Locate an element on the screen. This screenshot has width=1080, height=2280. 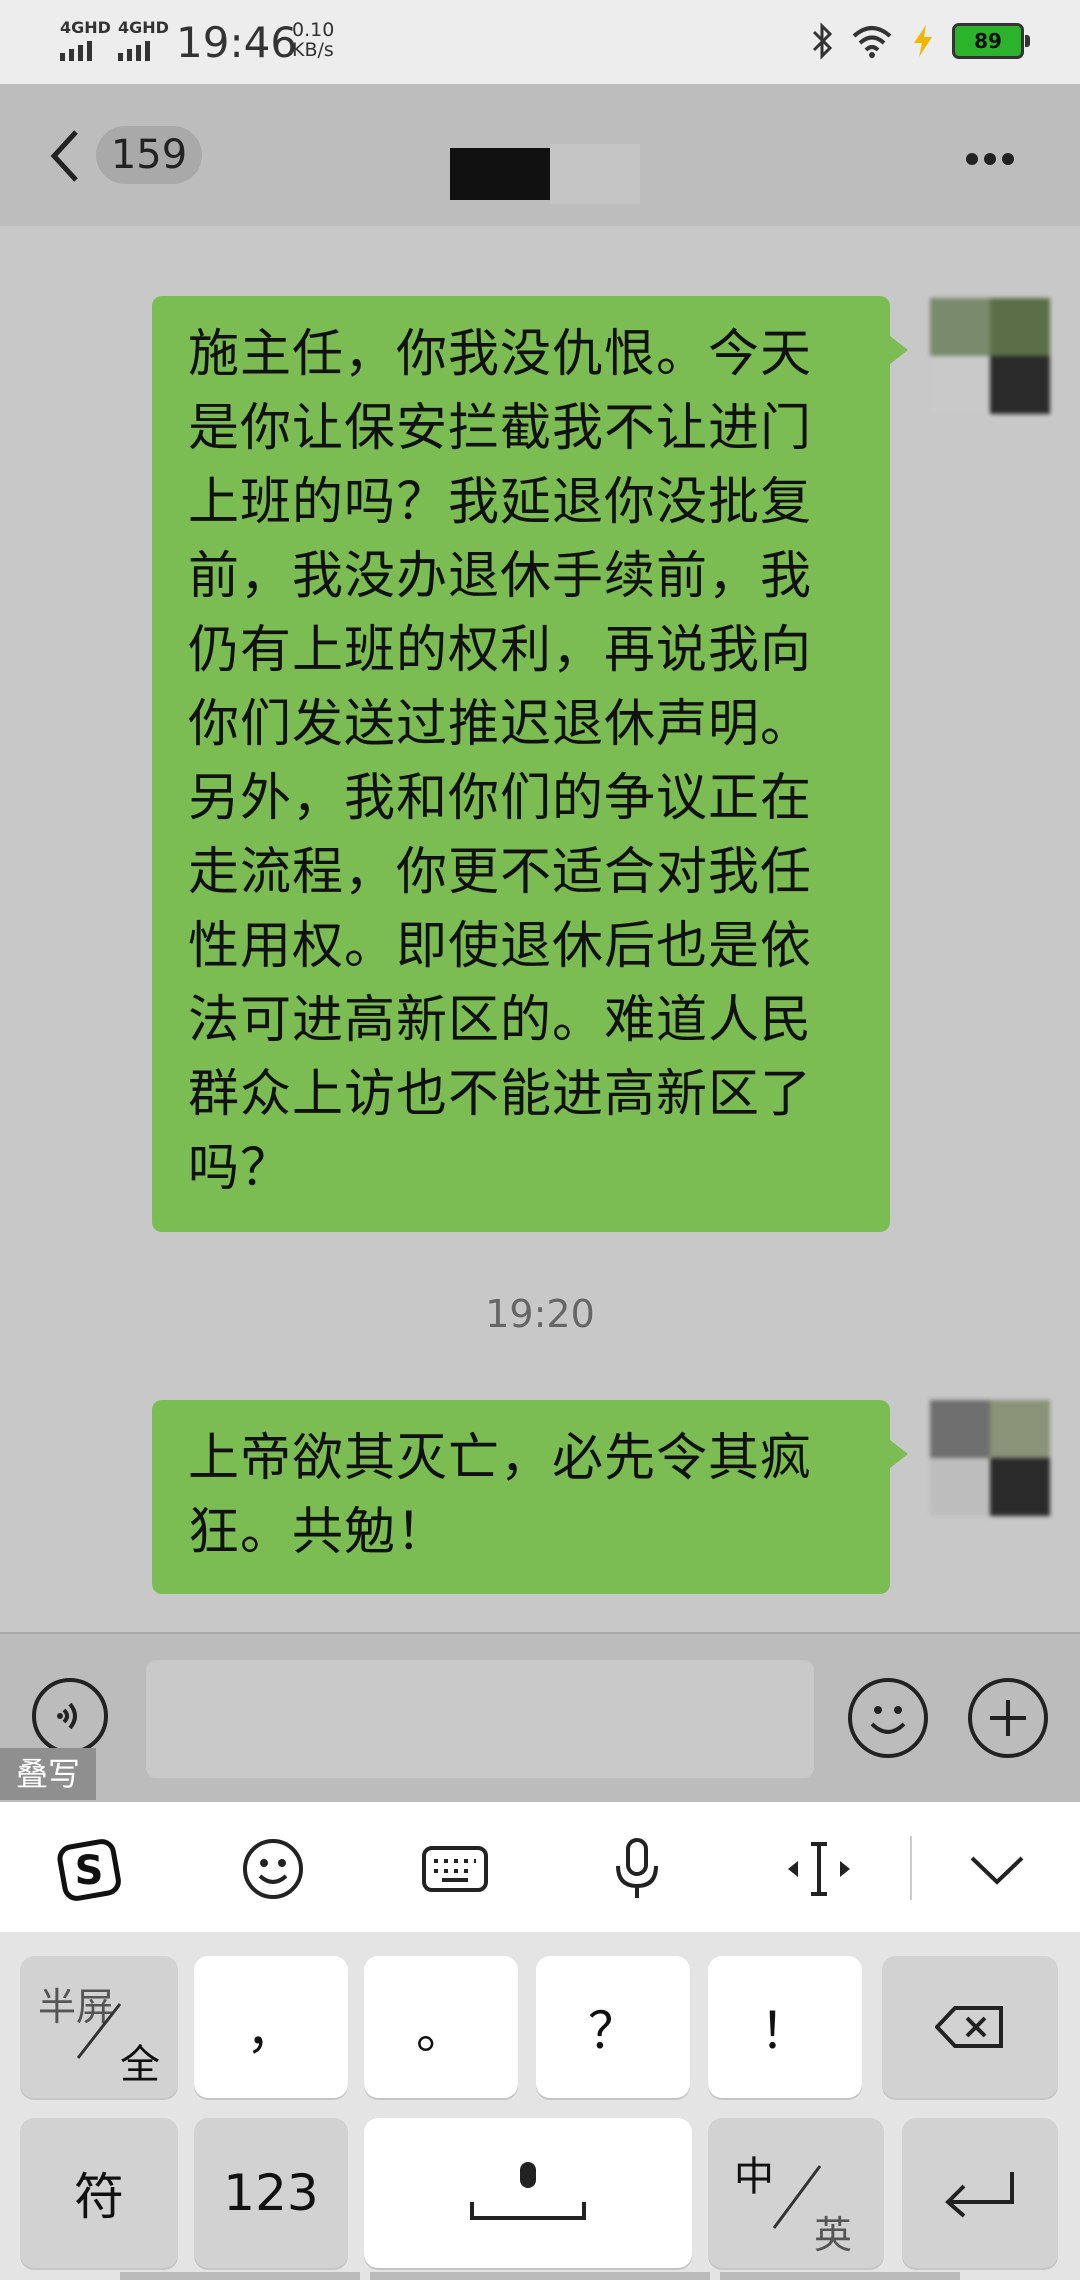
toolbar-divider is located at coordinates (911, 1868).